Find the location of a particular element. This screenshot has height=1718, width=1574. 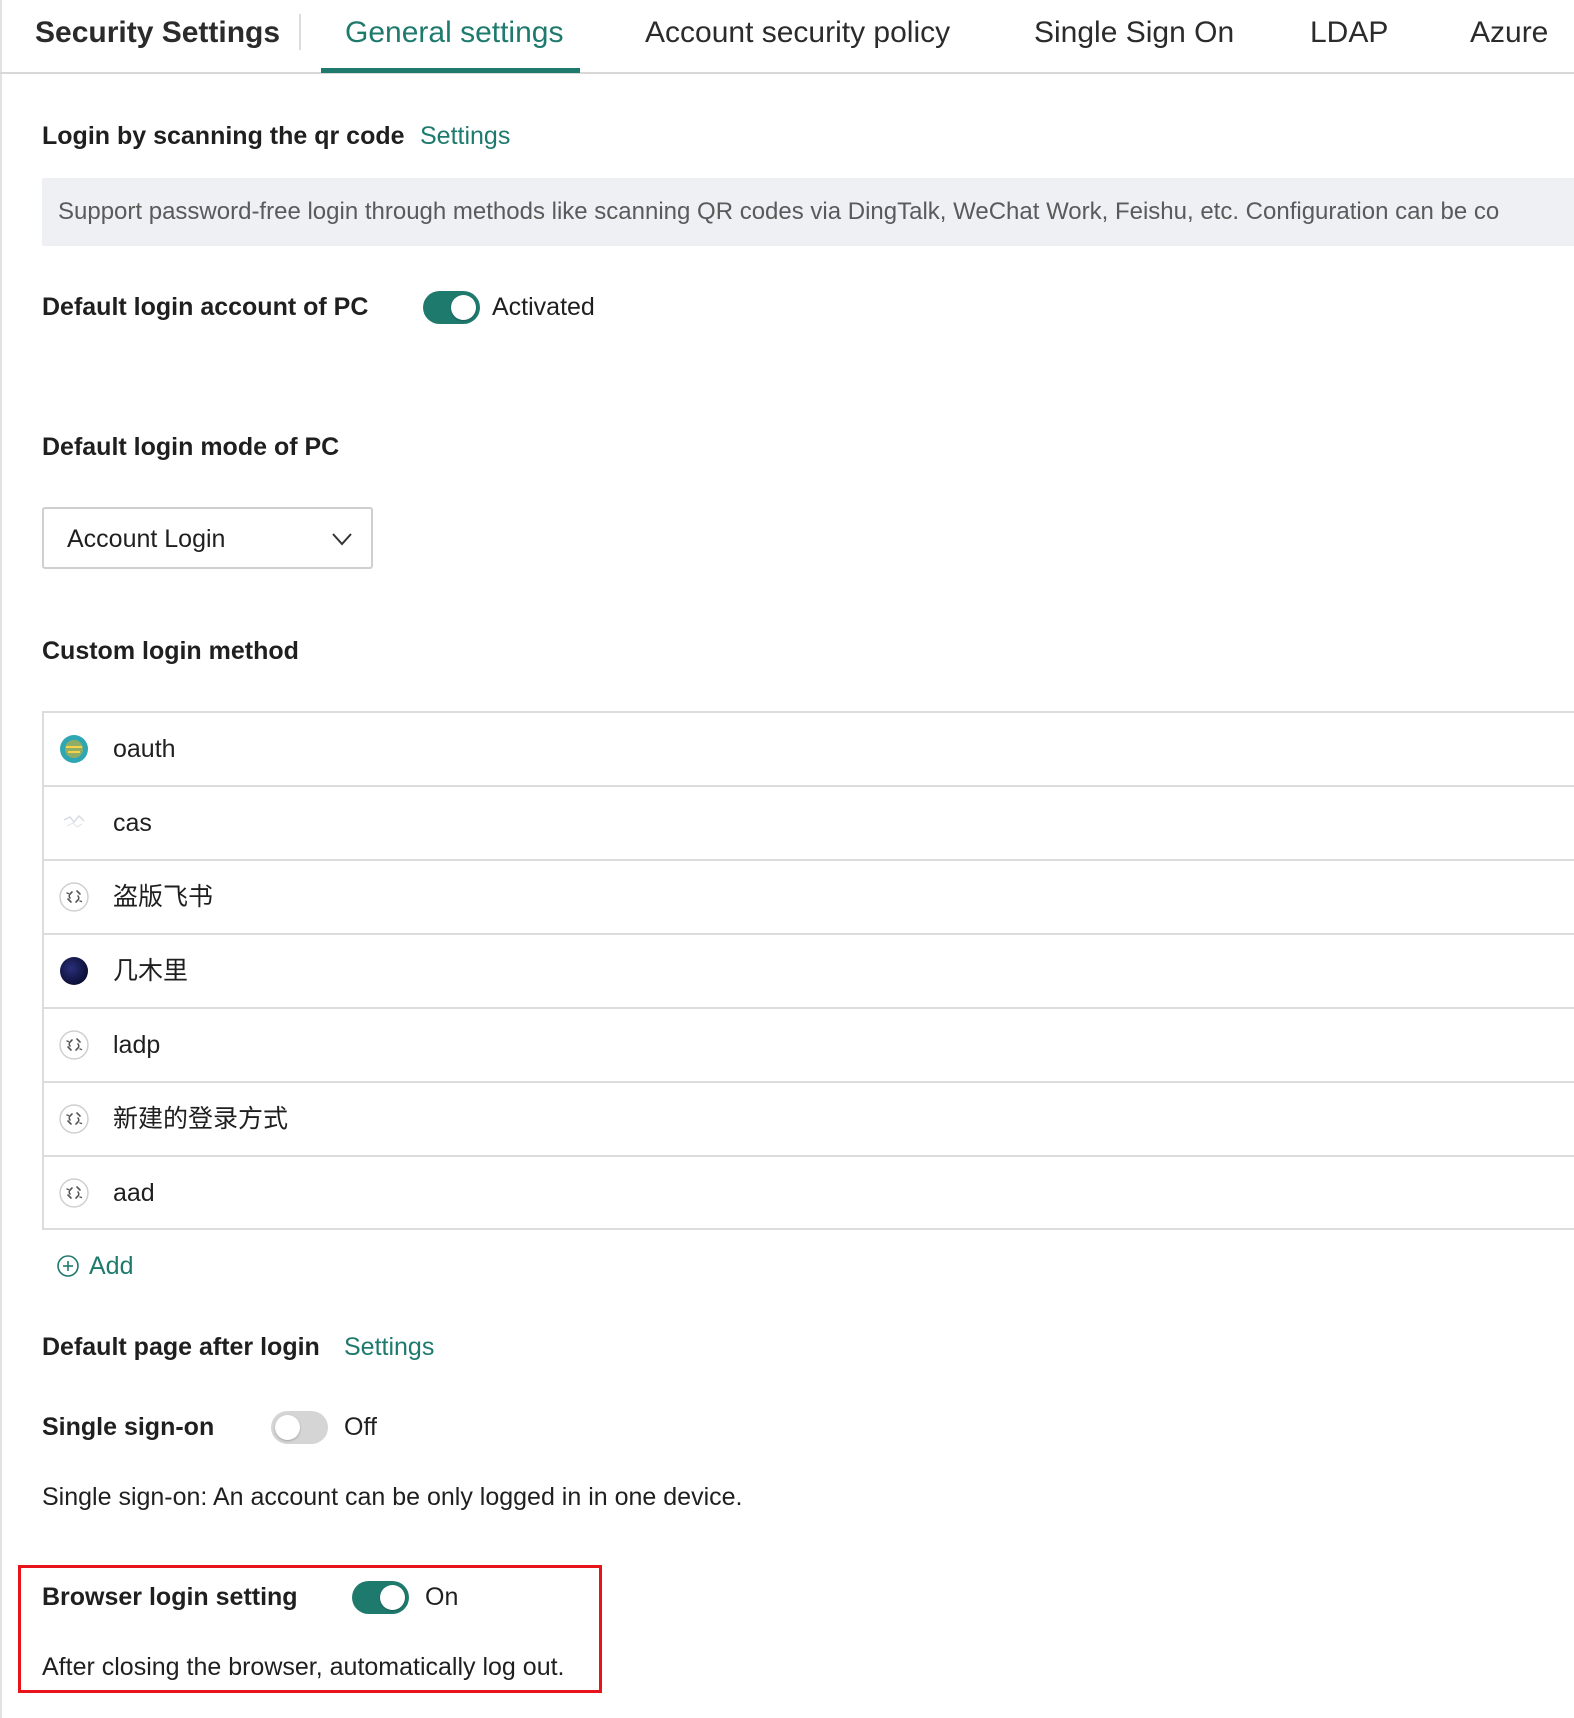

login-method-row: 盗版飞书 is located at coordinates (809, 898).